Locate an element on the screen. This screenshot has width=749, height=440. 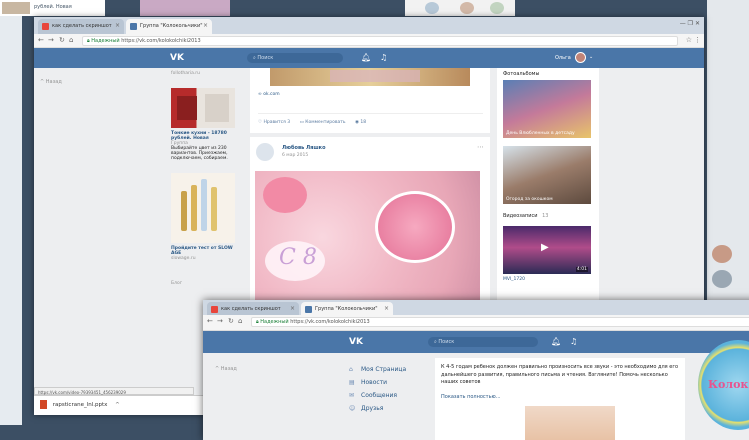
menu-label: Друзья is located at coordinates (372, 408).